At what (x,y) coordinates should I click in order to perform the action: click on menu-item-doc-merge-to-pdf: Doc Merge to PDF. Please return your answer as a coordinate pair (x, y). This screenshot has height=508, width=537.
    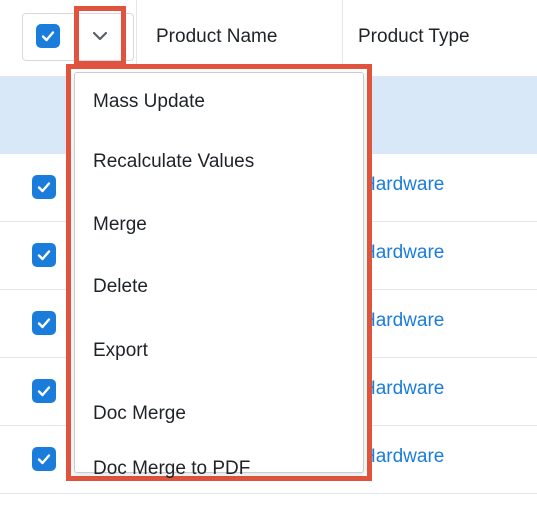
    Looking at the image, I should click on (171, 469).